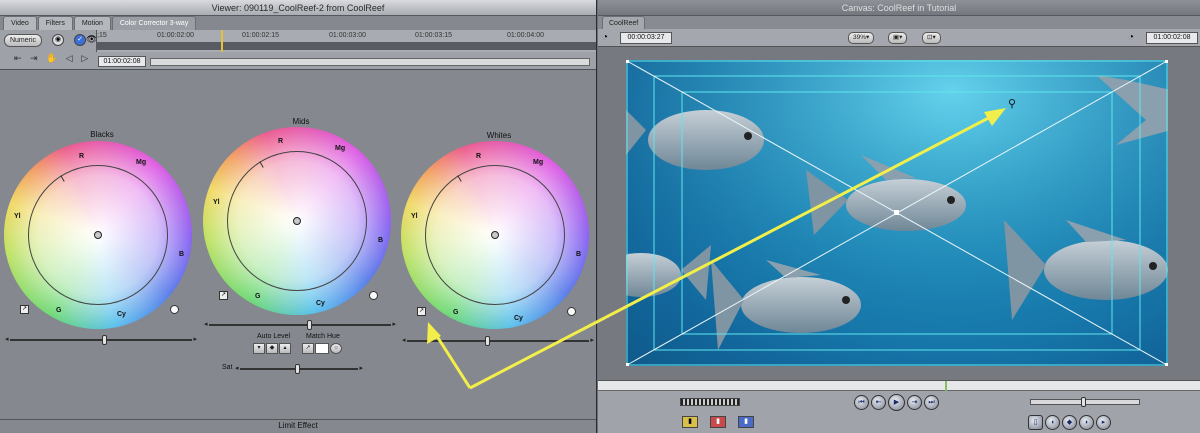 Image resolution: width=1200 pixels, height=433 pixels. I want to click on whites-level-slider: ◂ ▸, so click(498, 341).